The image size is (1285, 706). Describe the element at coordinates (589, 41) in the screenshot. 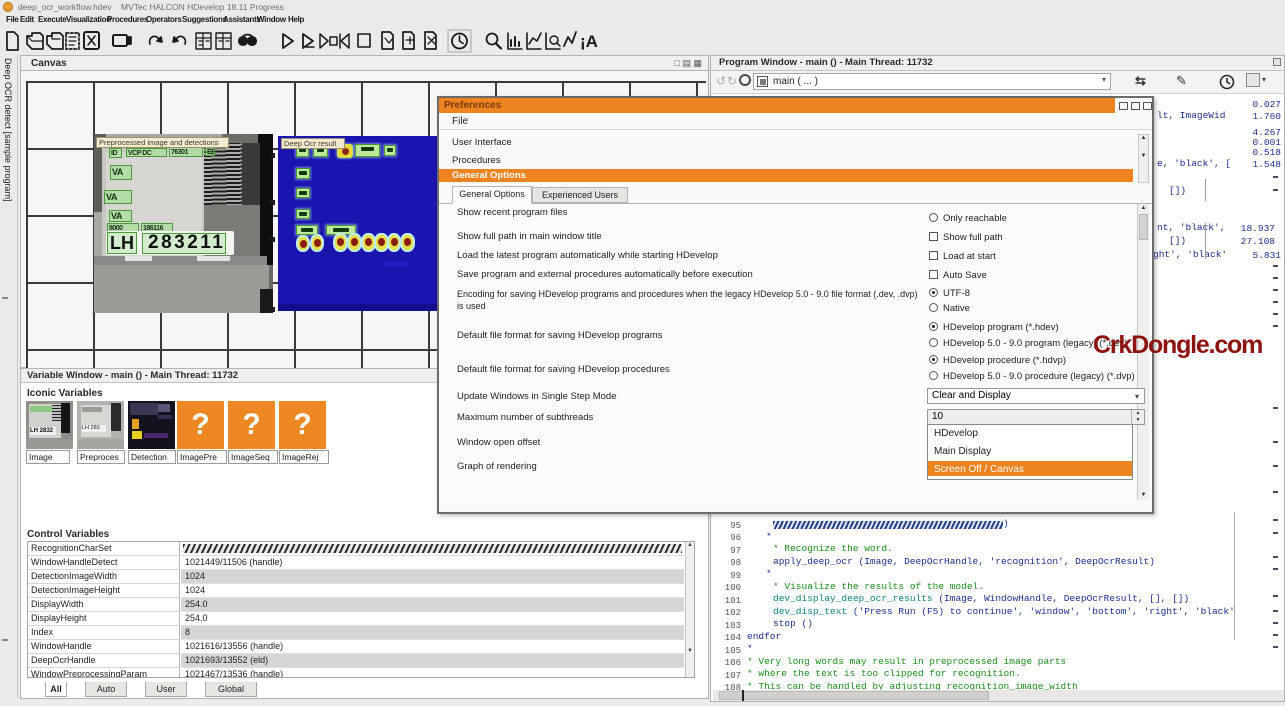

I see `svg-text: ¡A` at that location.